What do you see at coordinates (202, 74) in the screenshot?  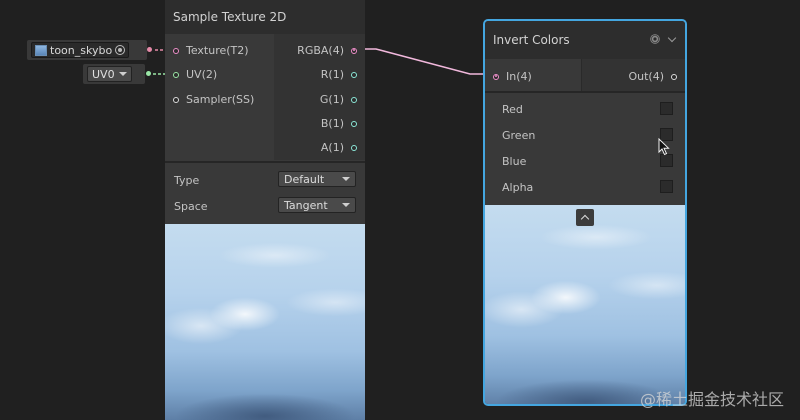 I see `port-label: UV(2)` at bounding box center [202, 74].